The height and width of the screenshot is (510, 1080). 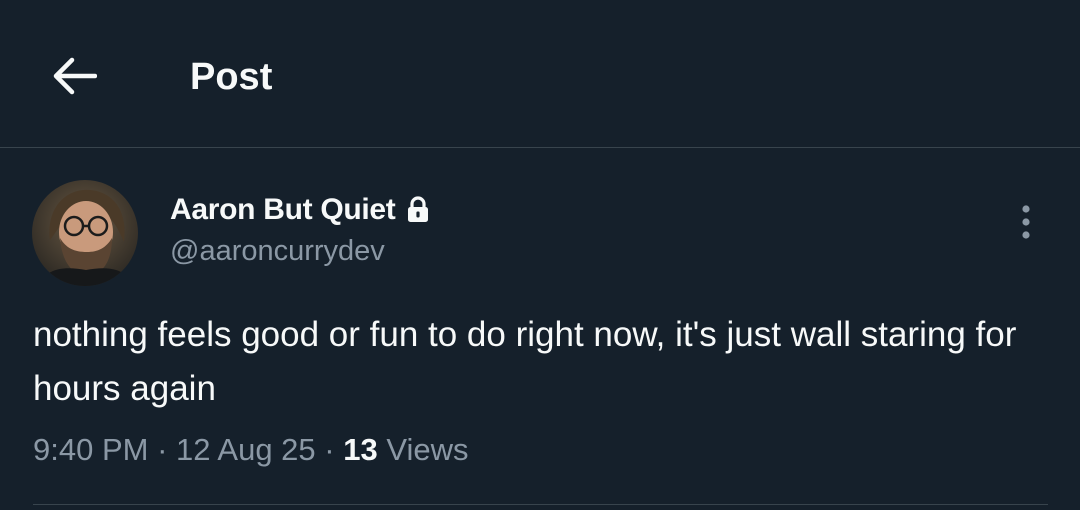 I want to click on more-vertical-icon, so click(x=1026, y=222).